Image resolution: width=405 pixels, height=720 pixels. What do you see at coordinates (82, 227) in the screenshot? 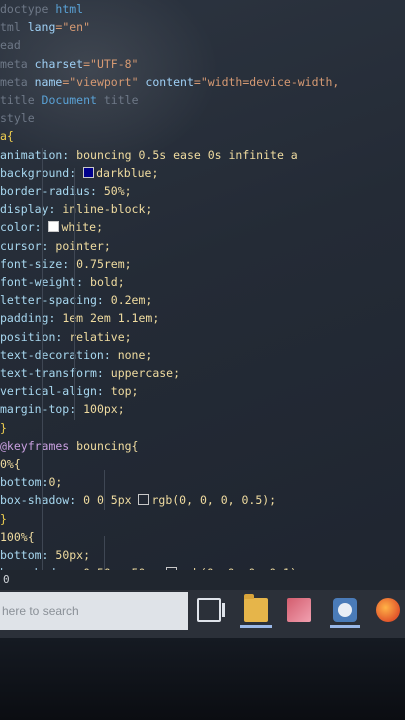
I see `code-token: white;` at bounding box center [82, 227].